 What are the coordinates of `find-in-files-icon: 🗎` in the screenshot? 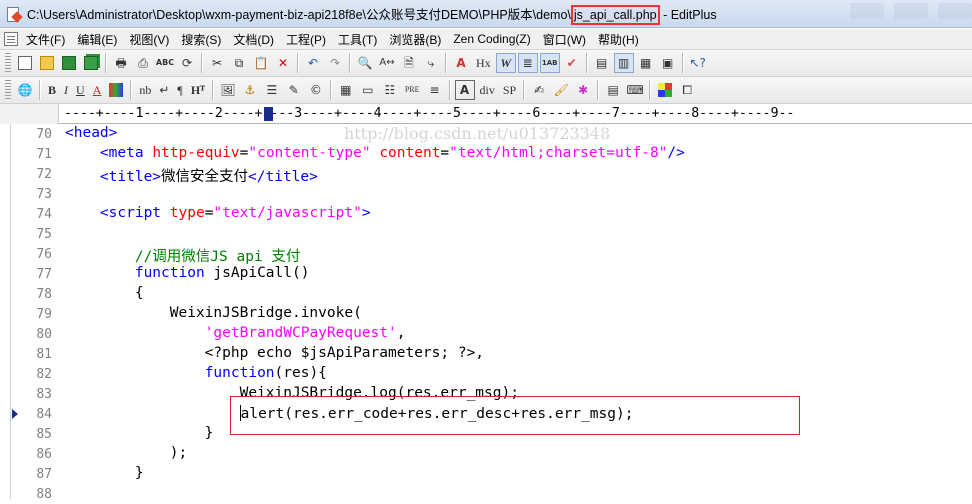 It's located at (409, 63).